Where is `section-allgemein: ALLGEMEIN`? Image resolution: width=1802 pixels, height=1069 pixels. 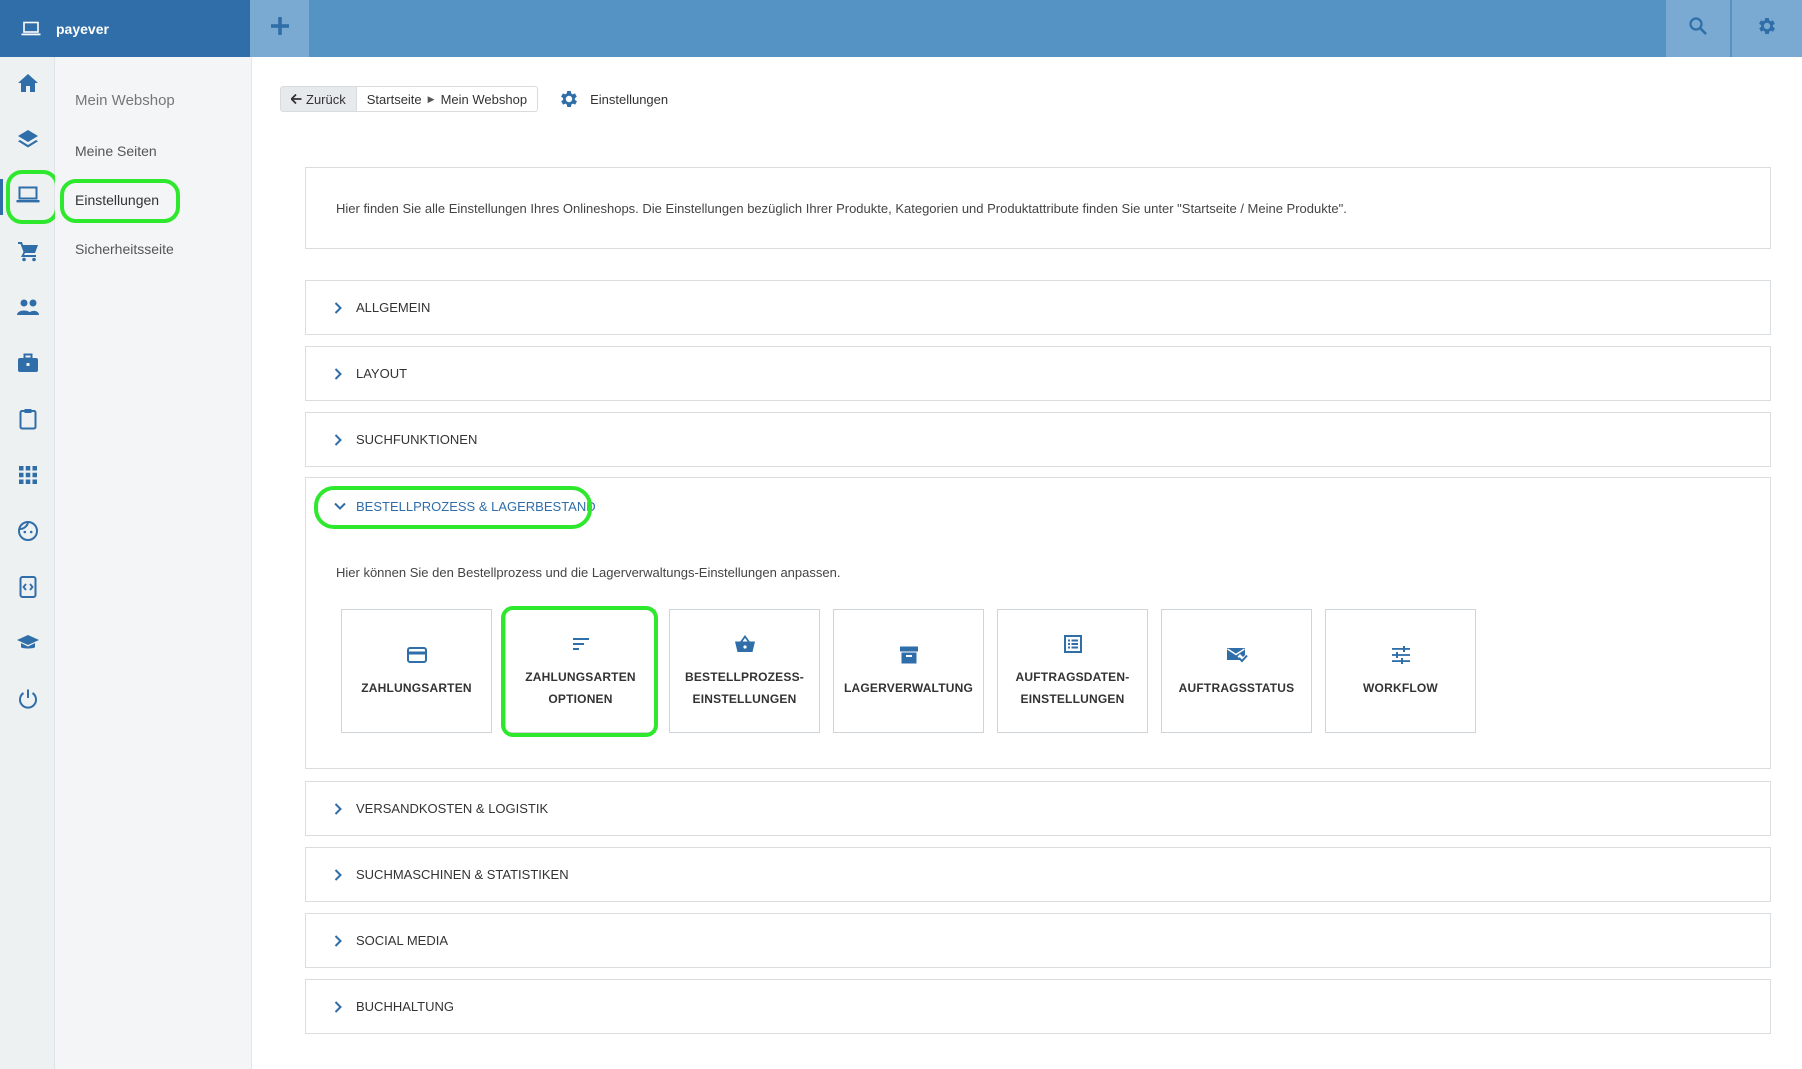 section-allgemein: ALLGEMEIN is located at coordinates (1038, 307).